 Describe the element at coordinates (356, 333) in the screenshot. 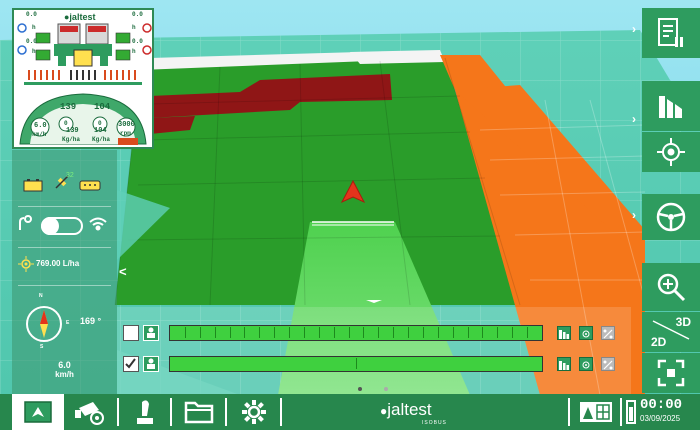

I see `section-row1-bar` at that location.